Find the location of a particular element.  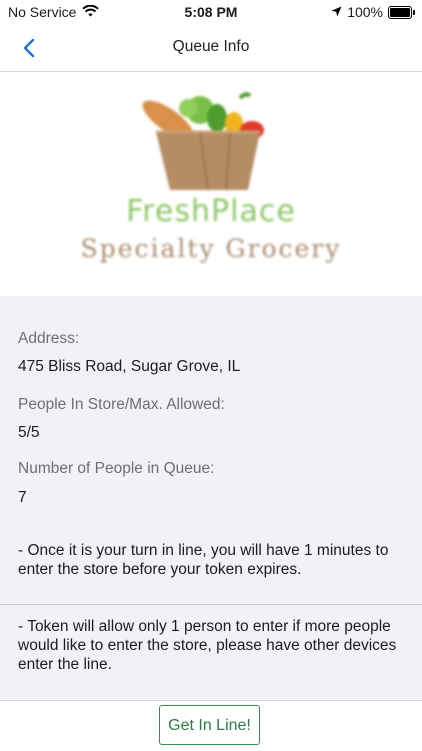

footer: Get In Line! is located at coordinates (211, 725).